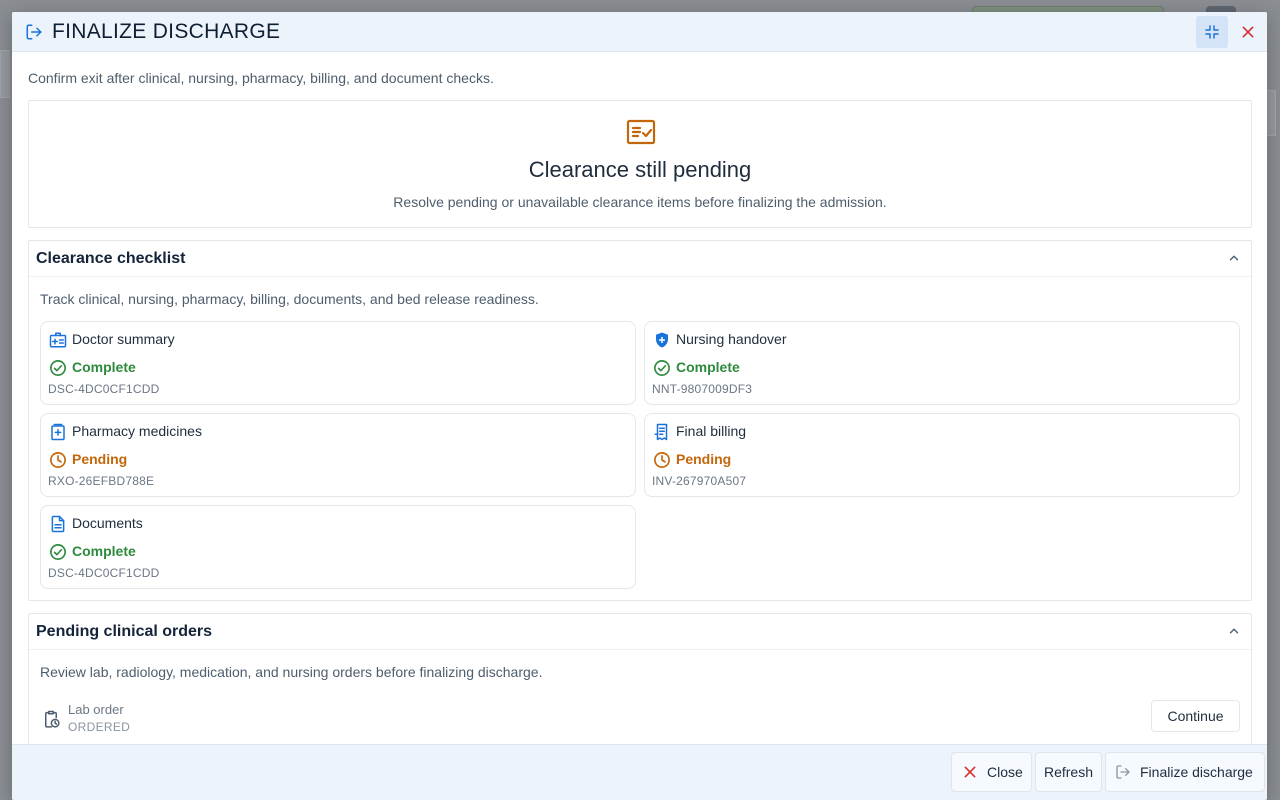  Describe the element at coordinates (1196, 772) in the screenshot. I see `finalize-button-label: Finalize discharge` at that location.